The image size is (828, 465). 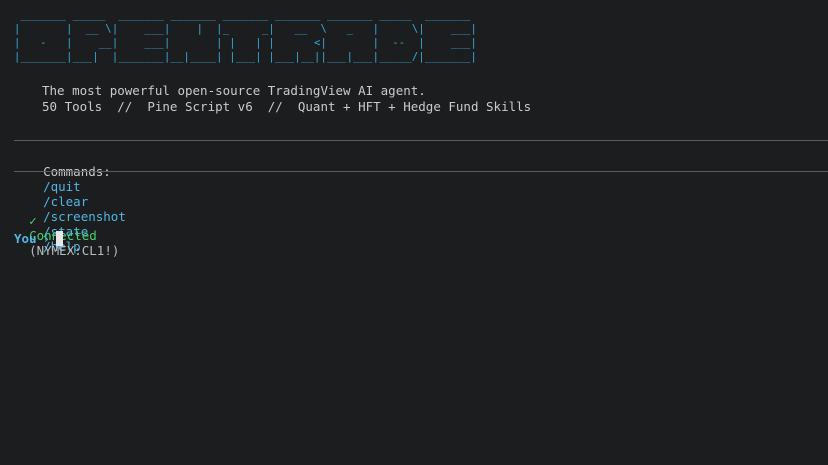 What do you see at coordinates (25, 238) in the screenshot?
I see `prompt-label: You` at bounding box center [25, 238].